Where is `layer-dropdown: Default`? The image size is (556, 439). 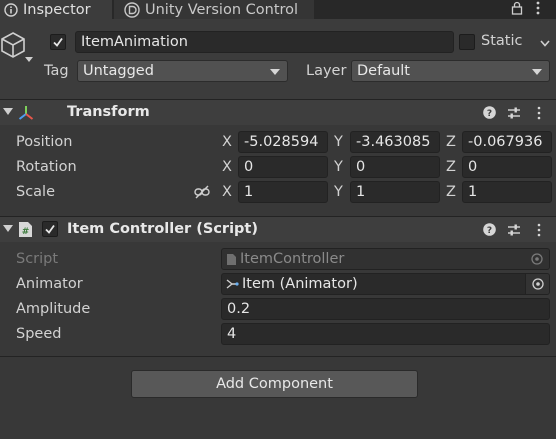 layer-dropdown: Default is located at coordinates (450, 71).